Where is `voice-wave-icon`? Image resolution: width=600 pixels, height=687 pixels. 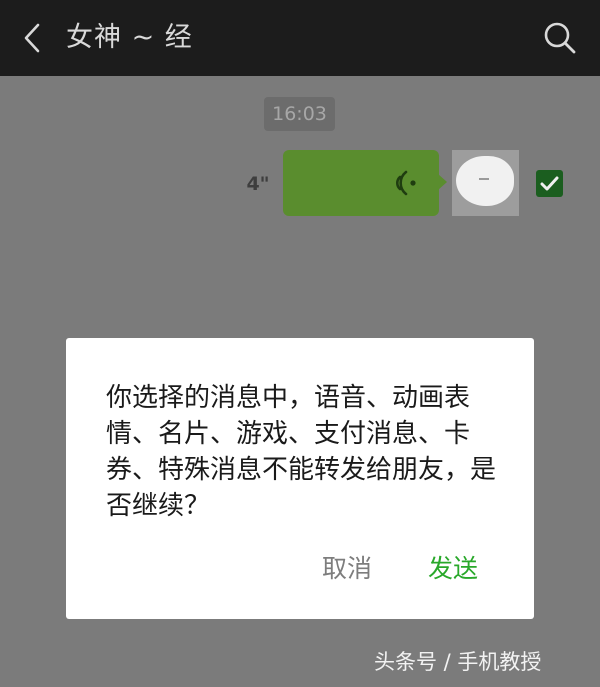 voice-wave-icon is located at coordinates (406, 183).